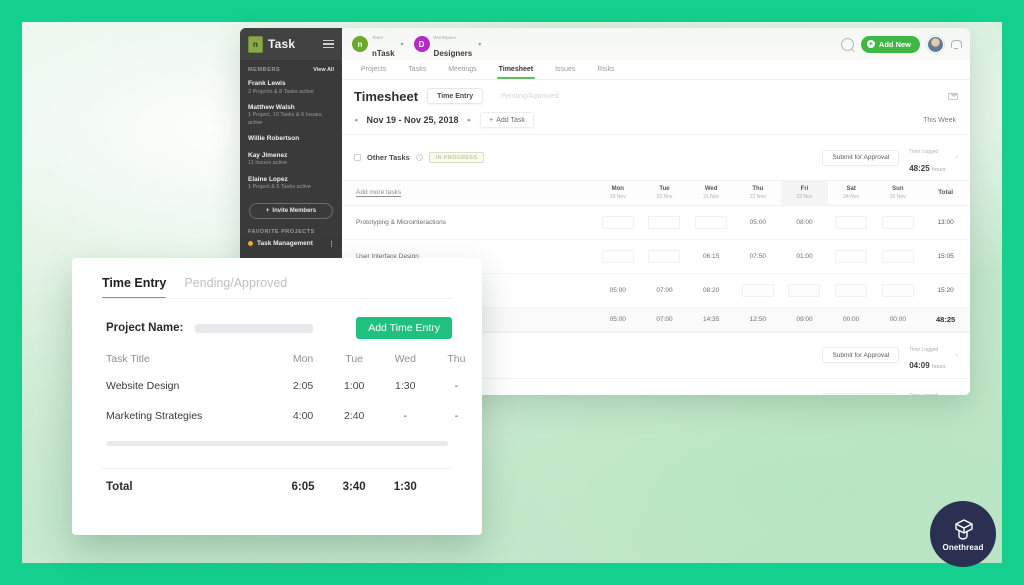 The width and height of the screenshot is (1024, 585). What do you see at coordinates (618, 193) in the screenshot?
I see `column-header-mon: Mon 19 Nov` at bounding box center [618, 193].